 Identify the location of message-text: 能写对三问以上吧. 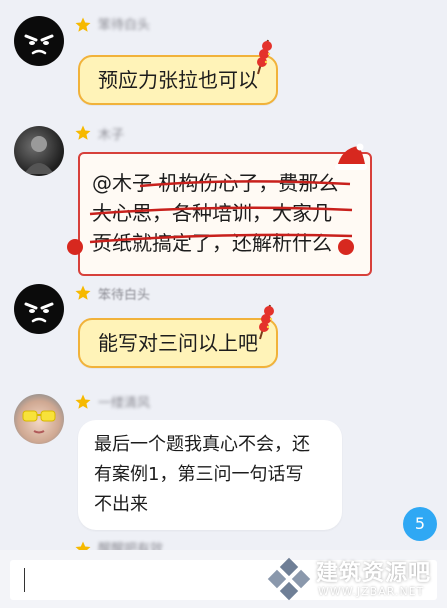
(178, 343).